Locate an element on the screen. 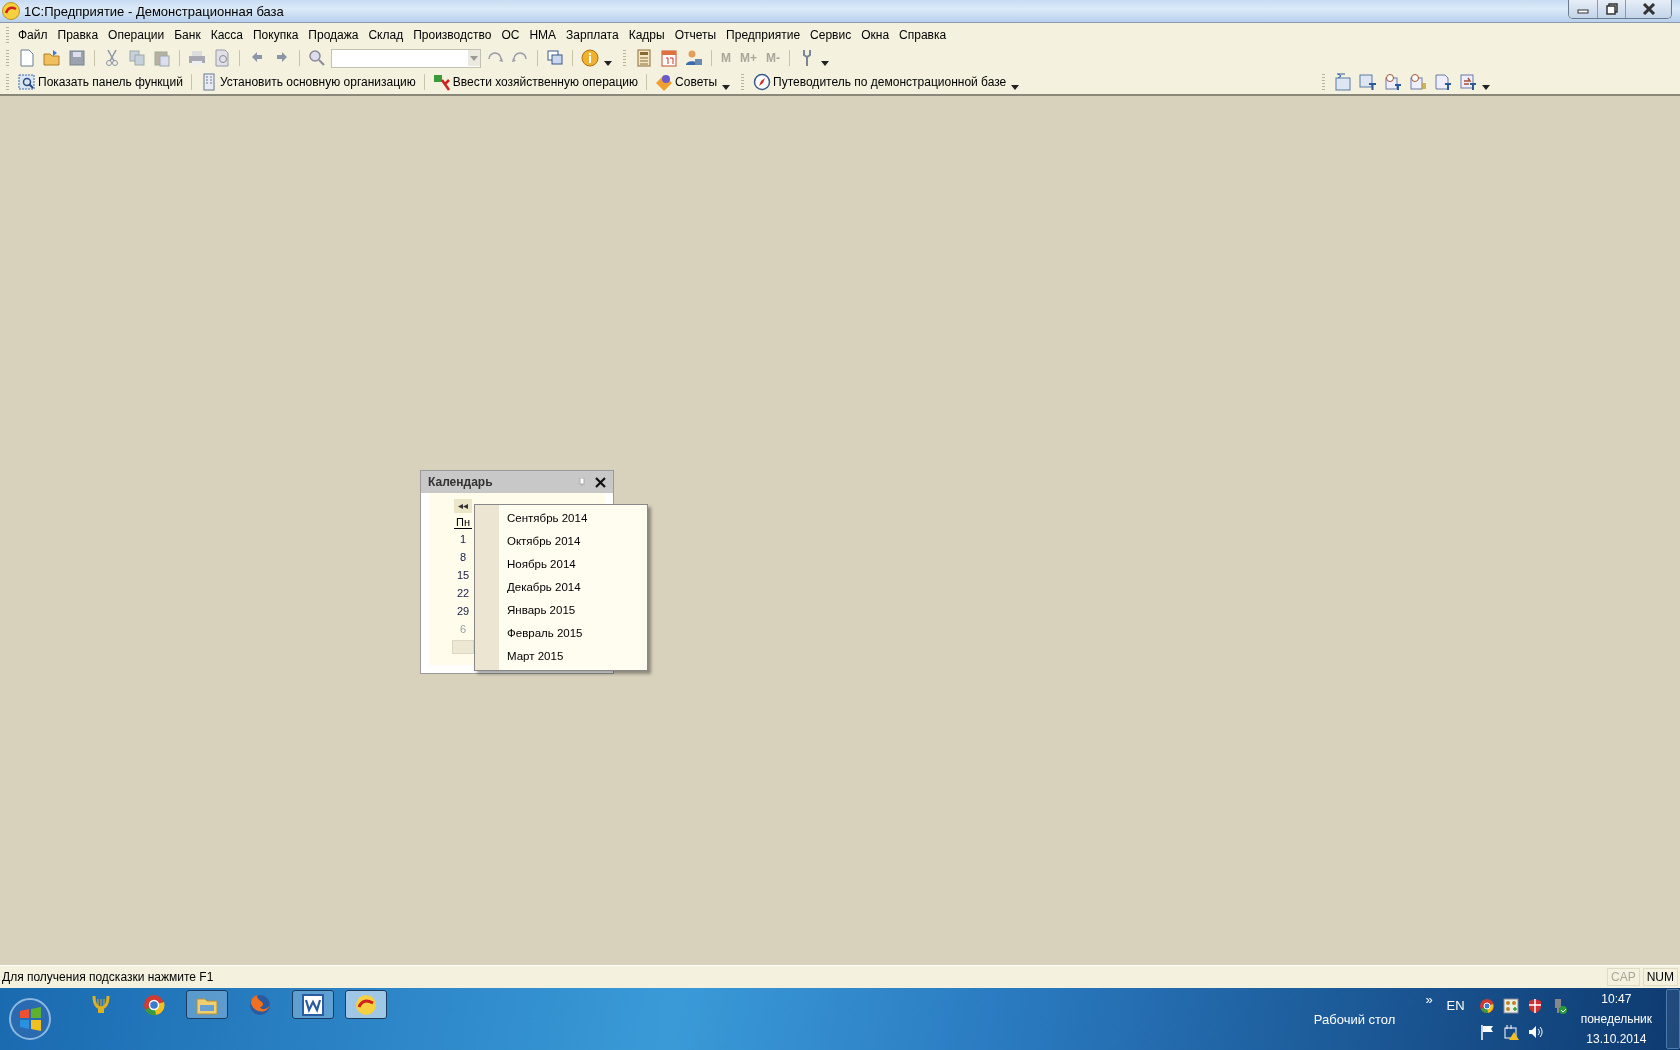 The image size is (1680, 1050). menu-item: Зарплата is located at coordinates (592, 34).